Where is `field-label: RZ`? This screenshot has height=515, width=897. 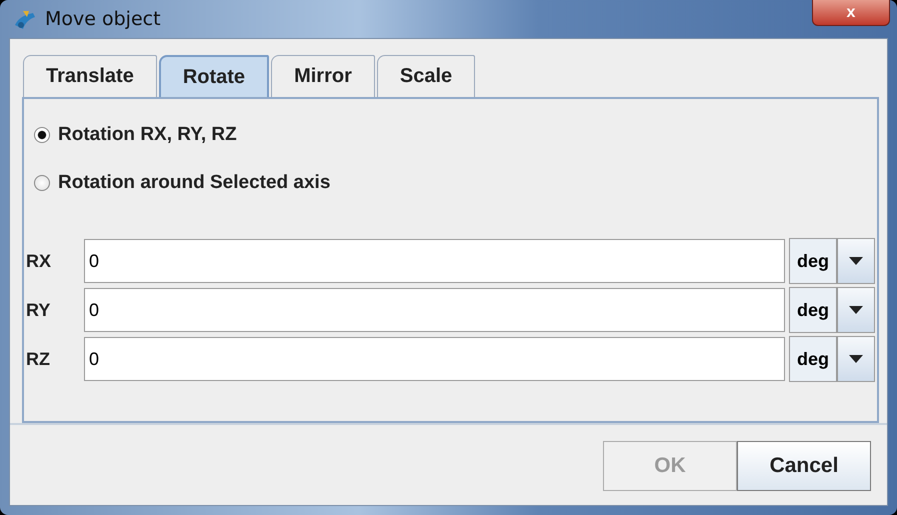 field-label: RZ is located at coordinates (38, 359).